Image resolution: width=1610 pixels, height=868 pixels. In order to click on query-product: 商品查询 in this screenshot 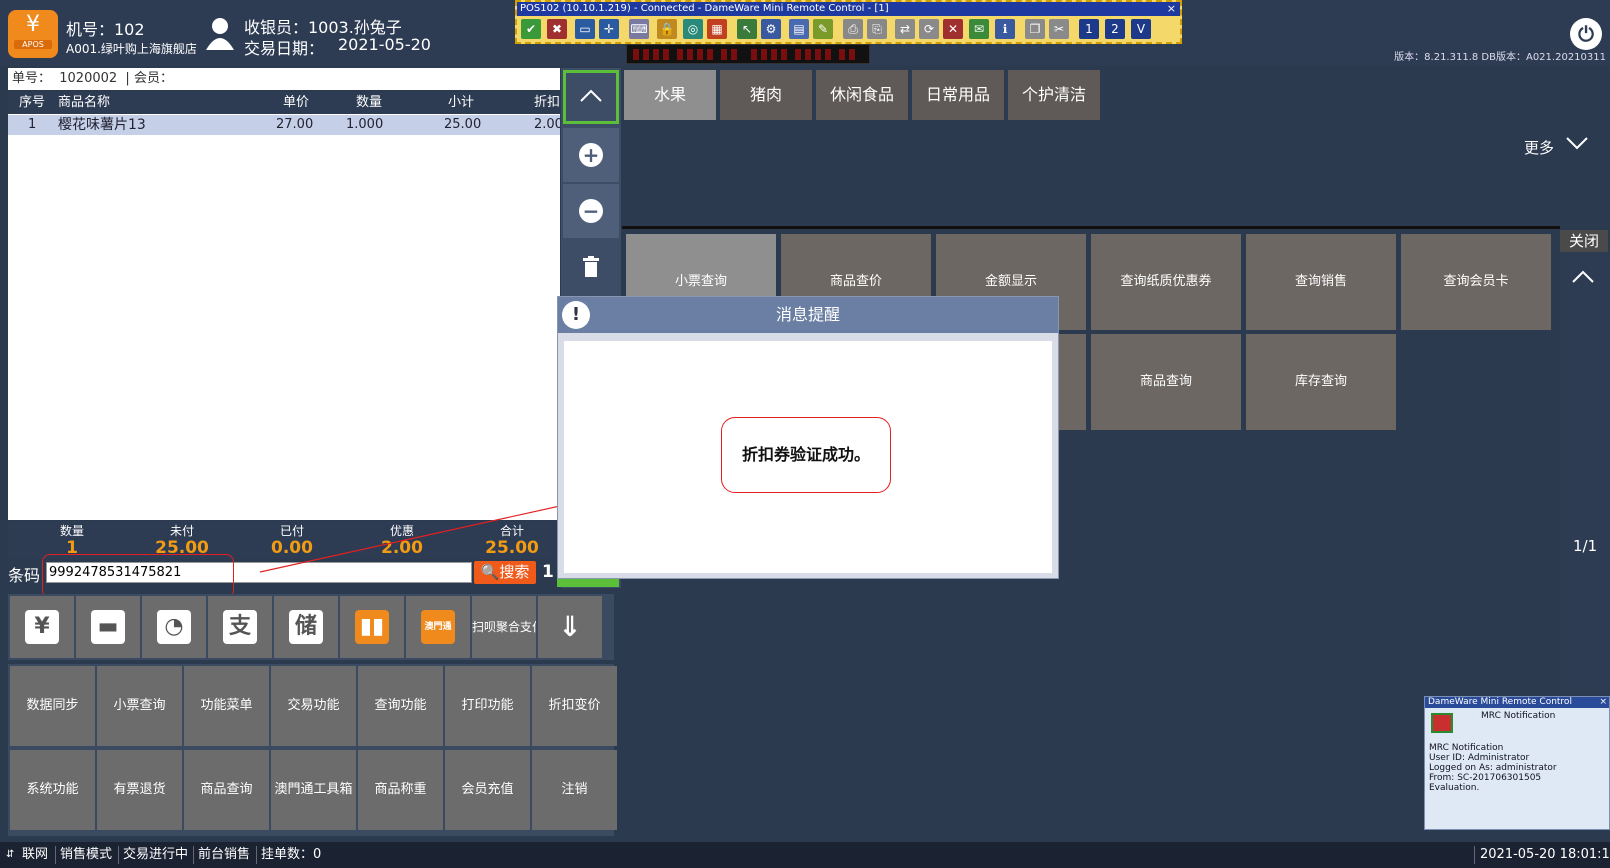, I will do `click(1166, 382)`.